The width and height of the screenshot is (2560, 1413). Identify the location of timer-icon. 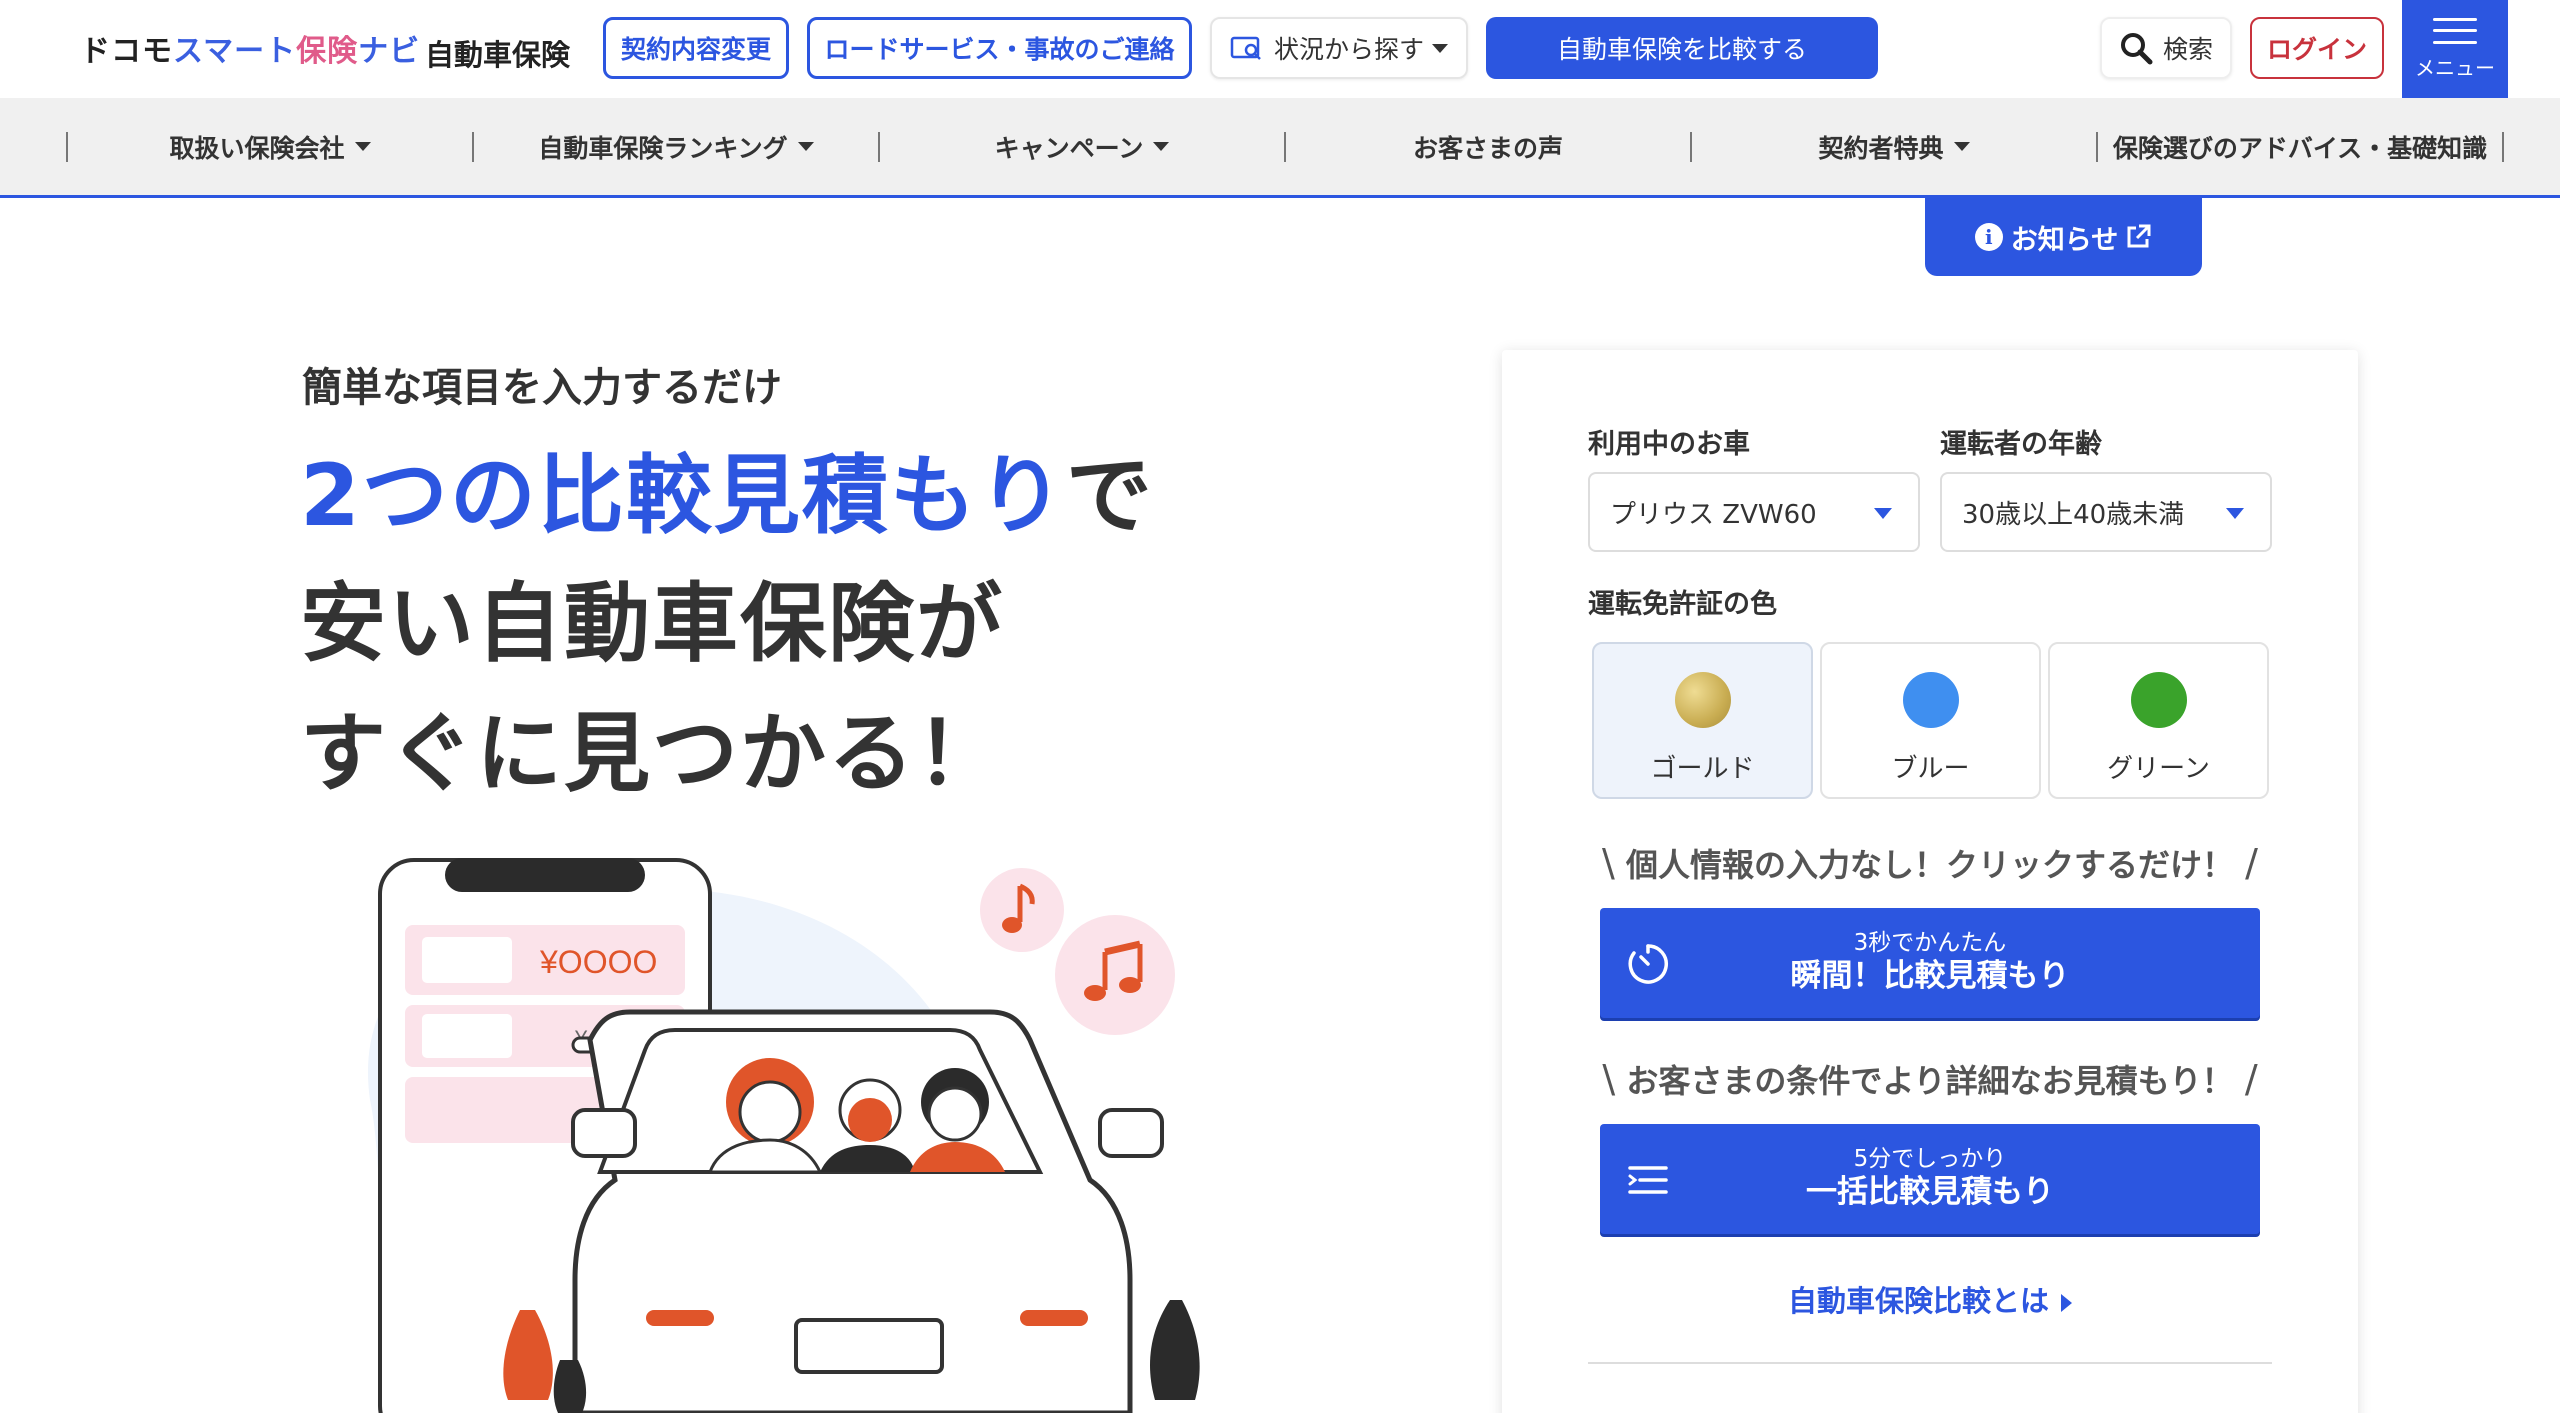
(1648, 966).